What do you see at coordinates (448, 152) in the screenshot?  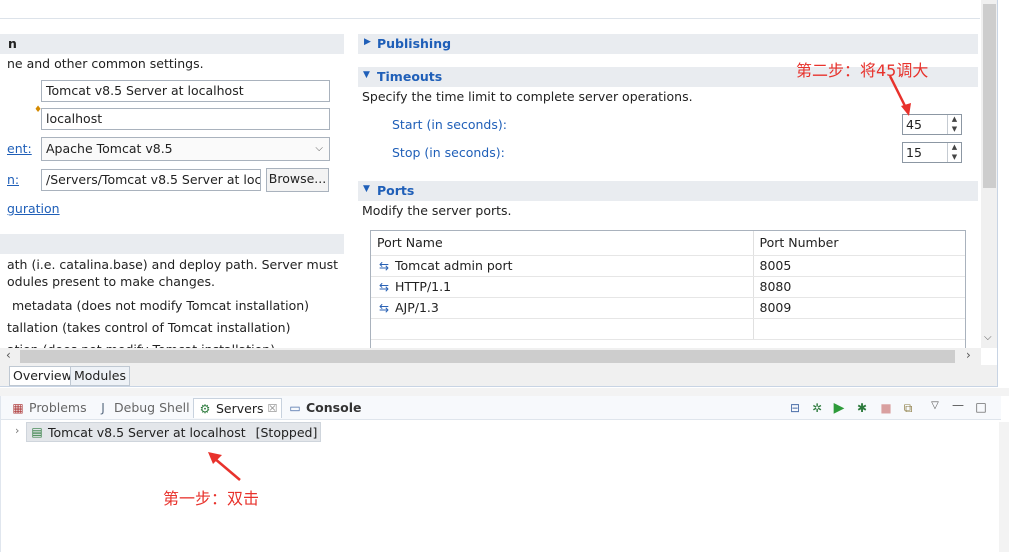 I see `stop-timeout-label: Stop (in seconds):` at bounding box center [448, 152].